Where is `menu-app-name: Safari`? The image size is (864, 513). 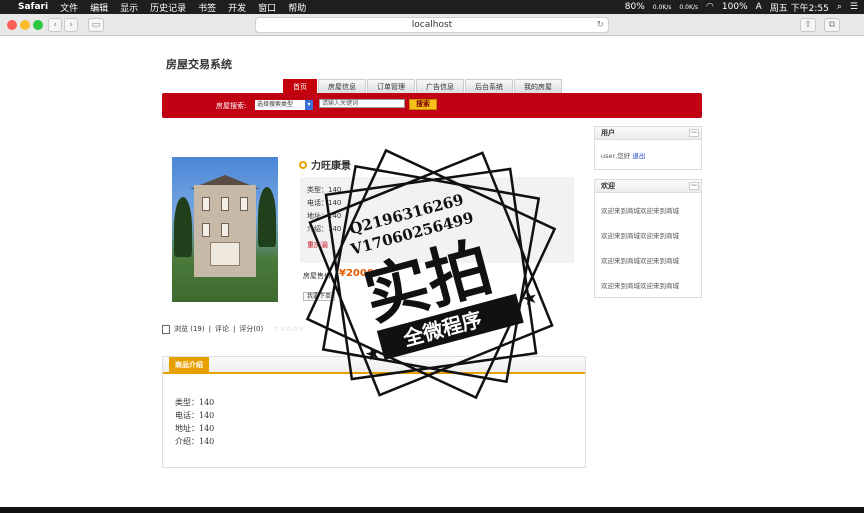 menu-app-name: Safari is located at coordinates (33, 7).